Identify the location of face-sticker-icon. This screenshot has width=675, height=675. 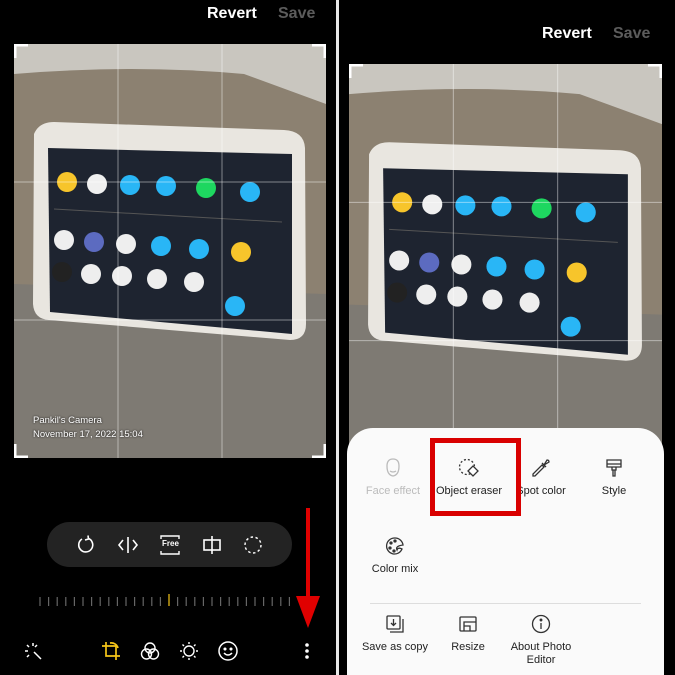
(228, 651).